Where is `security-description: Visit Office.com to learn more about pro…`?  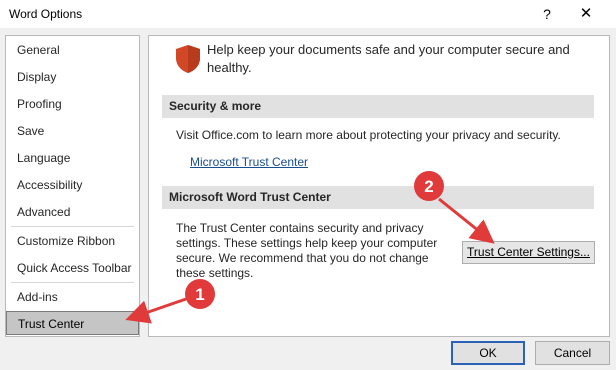 security-description: Visit Office.com to learn more about pro… is located at coordinates (368, 135).